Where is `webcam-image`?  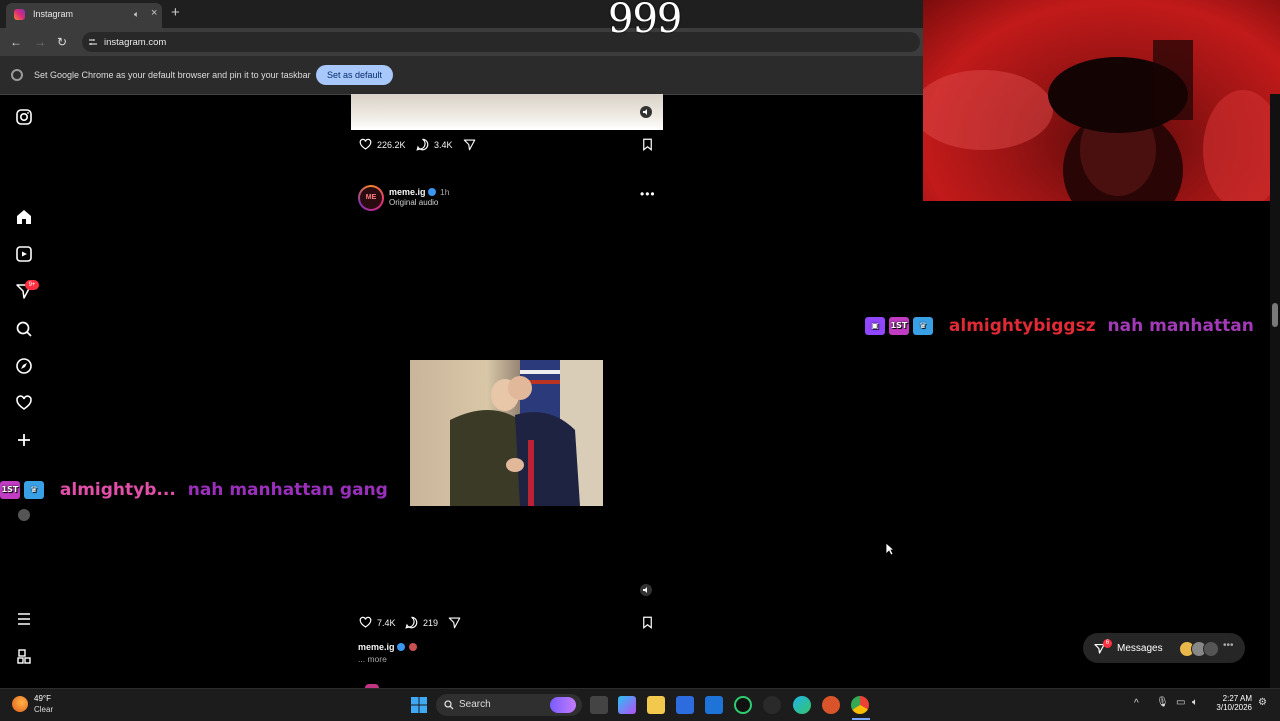 webcam-image is located at coordinates (1101, 120).